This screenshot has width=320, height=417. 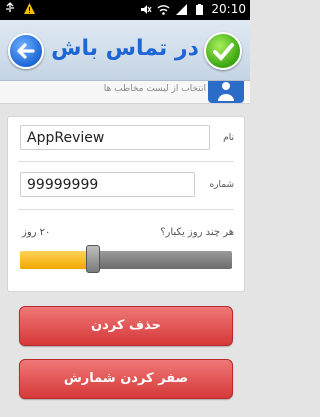 What do you see at coordinates (182, 9) in the screenshot?
I see `signal-icon` at bounding box center [182, 9].